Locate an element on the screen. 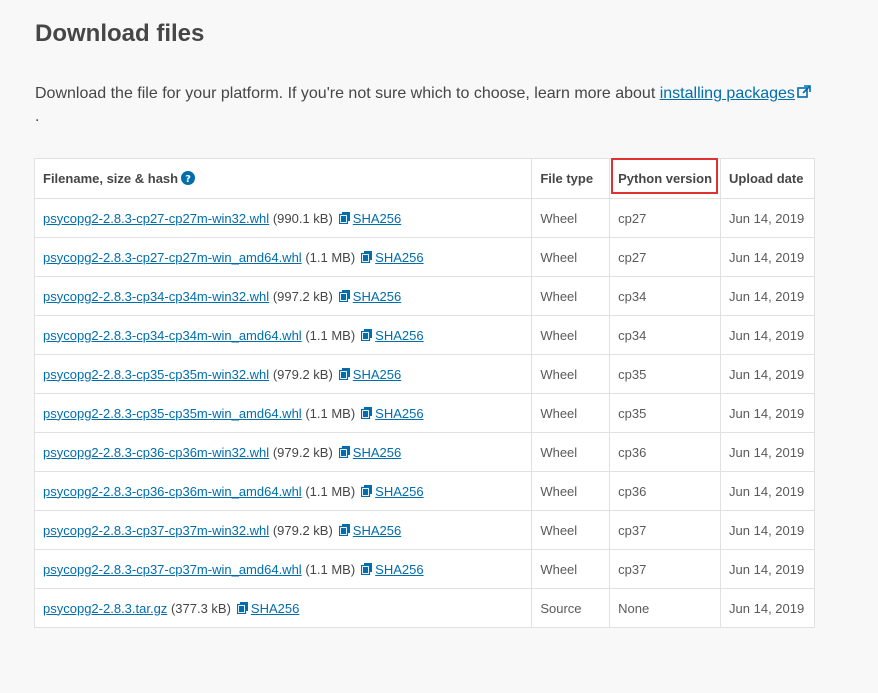  cell-python-version: cp27 is located at coordinates (665, 257).